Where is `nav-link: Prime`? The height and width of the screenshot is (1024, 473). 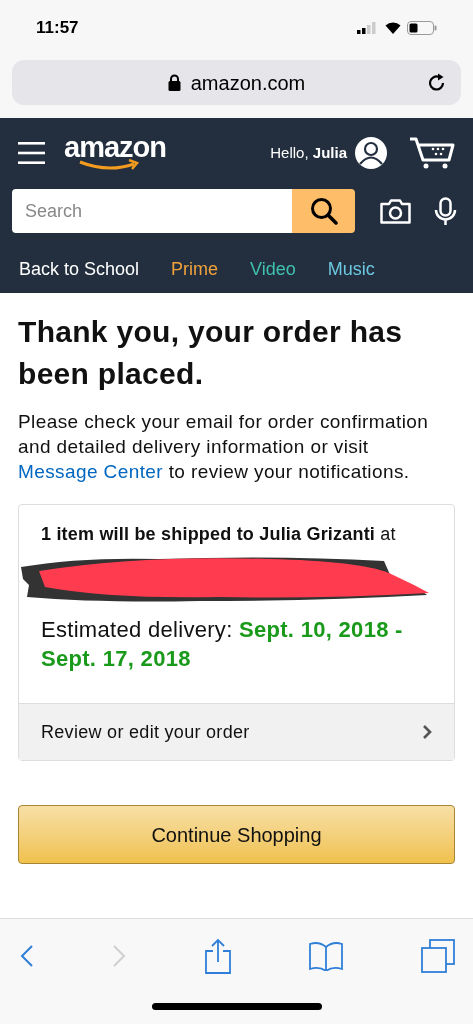
nav-link: Prime is located at coordinates (195, 269).